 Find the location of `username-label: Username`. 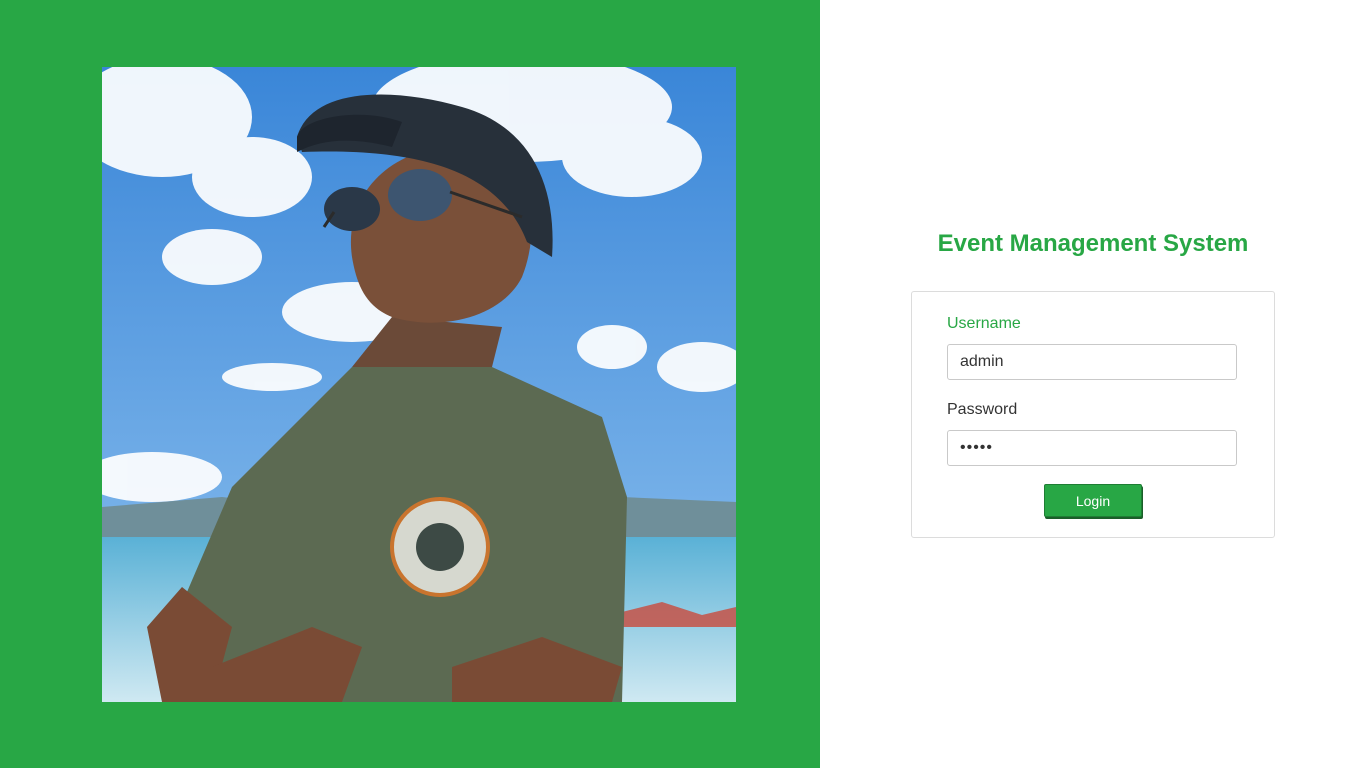

username-label: Username is located at coordinates (984, 323).